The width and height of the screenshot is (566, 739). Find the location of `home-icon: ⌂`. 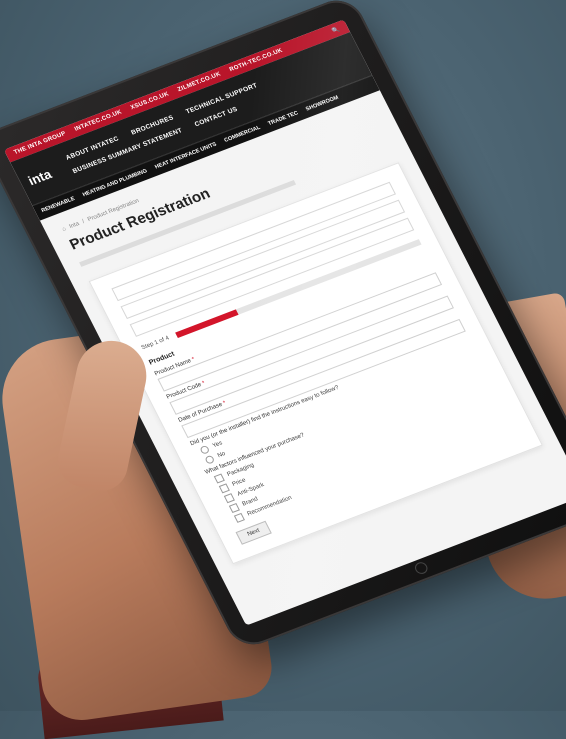

home-icon: ⌂ is located at coordinates (64, 229).